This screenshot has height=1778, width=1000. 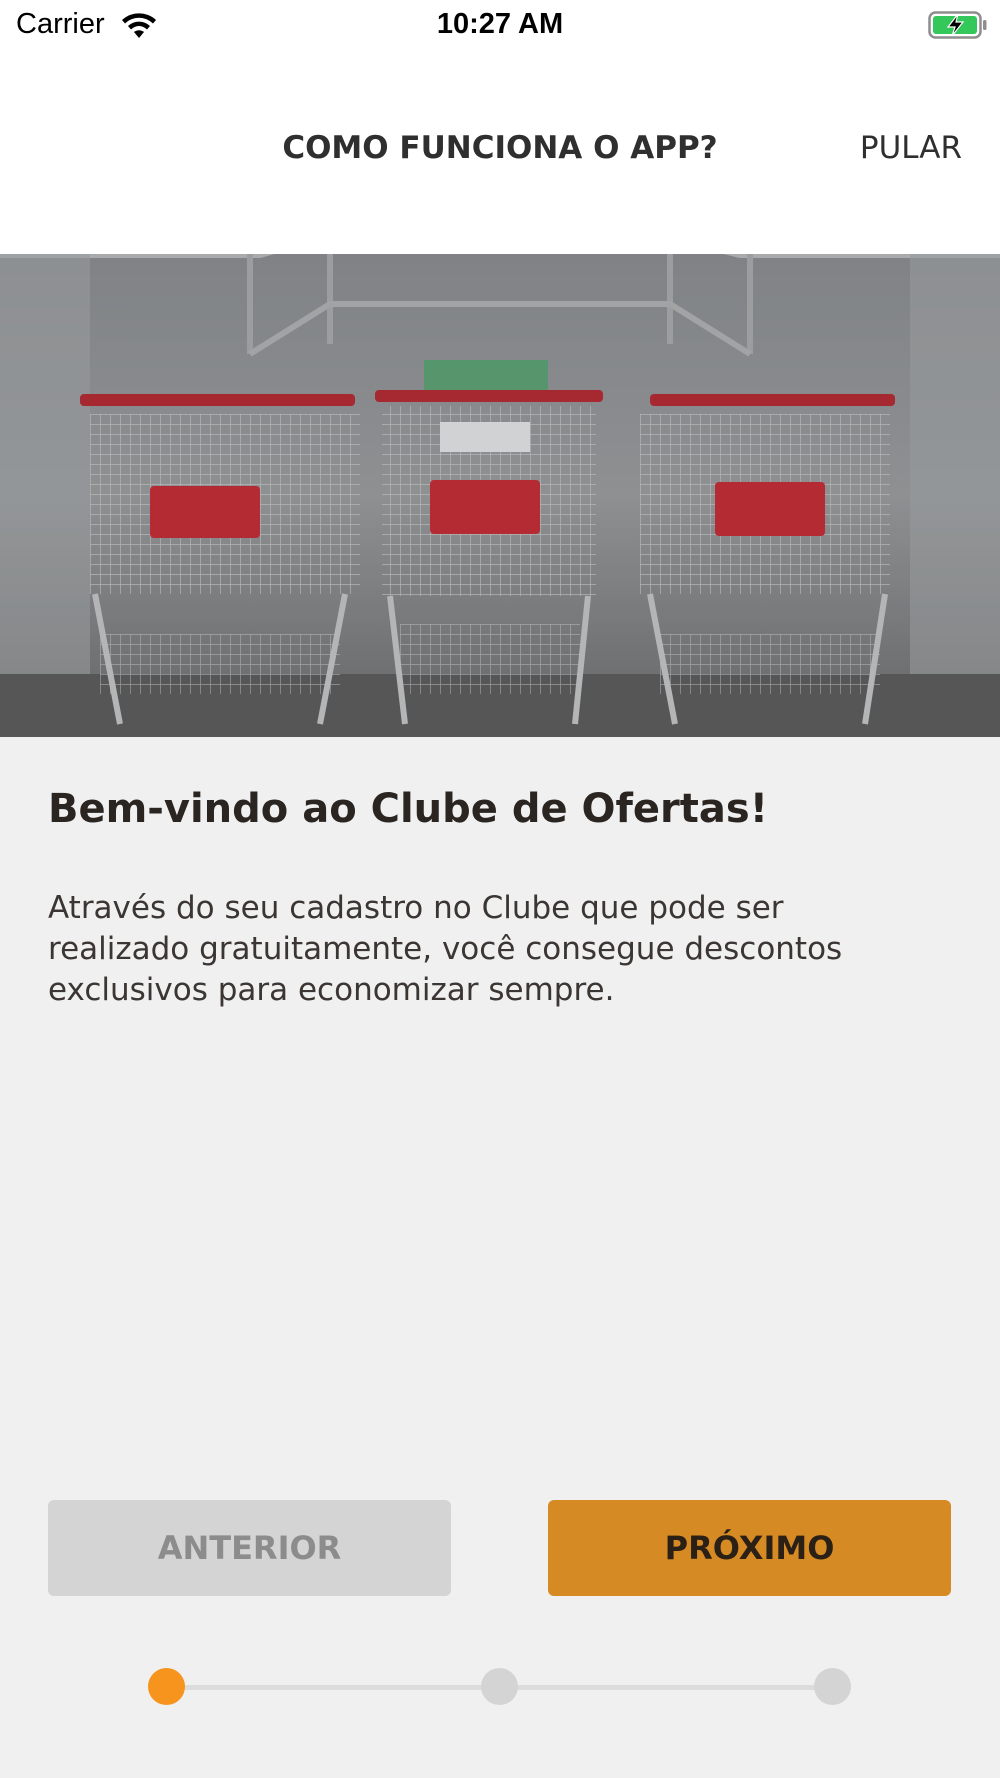 What do you see at coordinates (408, 809) in the screenshot?
I see `welcome-title: Bem-vindo ao Clube de Ofertas!` at bounding box center [408, 809].